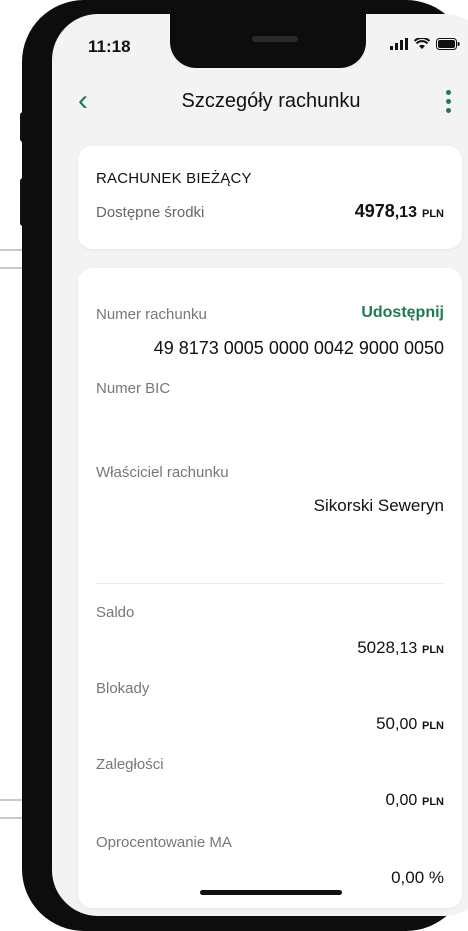  I want to click on divider, so click(270, 583).